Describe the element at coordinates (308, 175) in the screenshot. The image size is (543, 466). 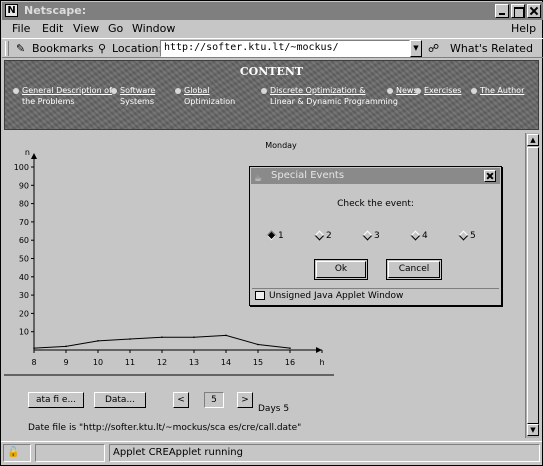
I see `dialog-title: Special Events` at that location.